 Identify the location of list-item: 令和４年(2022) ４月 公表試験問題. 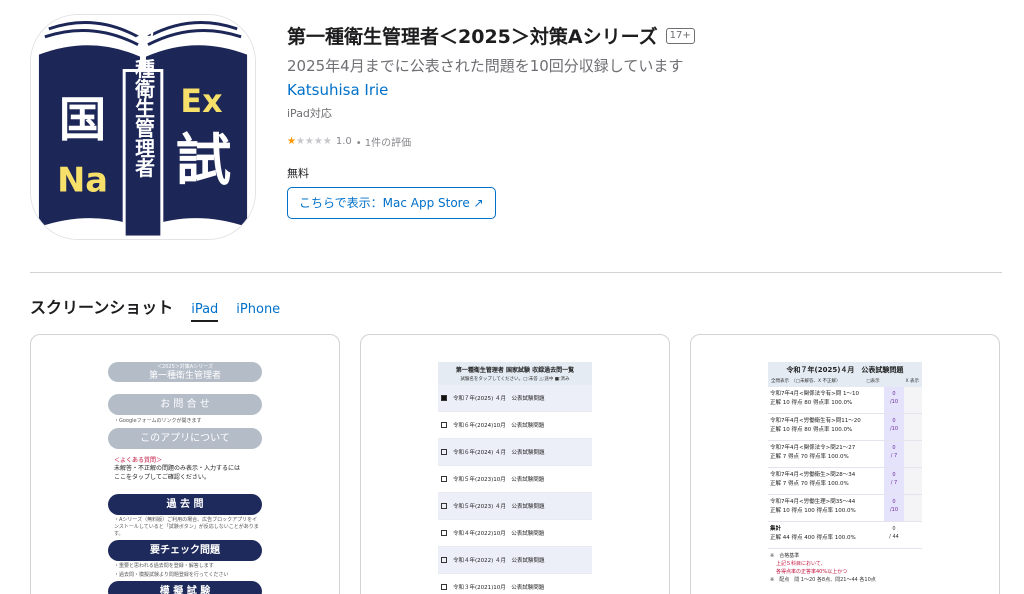
(515, 560).